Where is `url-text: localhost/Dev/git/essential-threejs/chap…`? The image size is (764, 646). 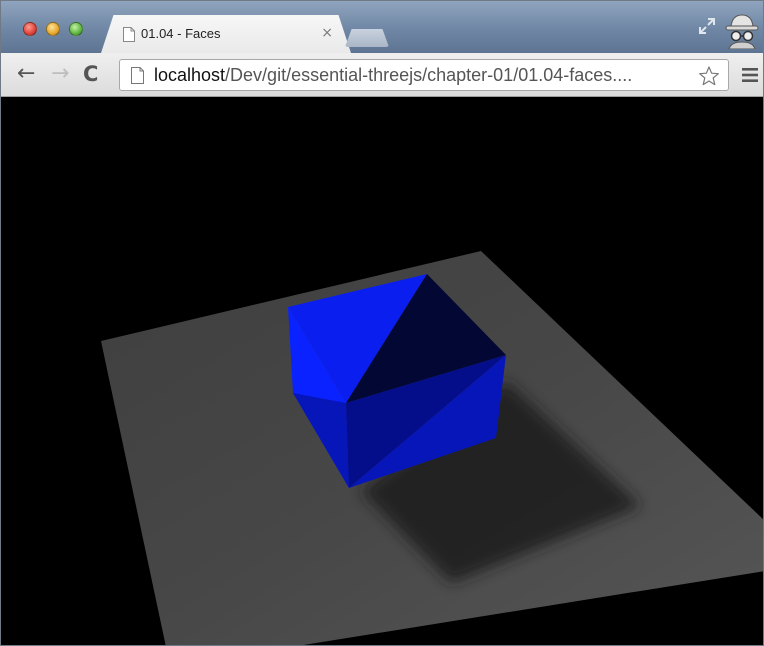
url-text: localhost/Dev/git/essential-threejs/chap… is located at coordinates (393, 75).